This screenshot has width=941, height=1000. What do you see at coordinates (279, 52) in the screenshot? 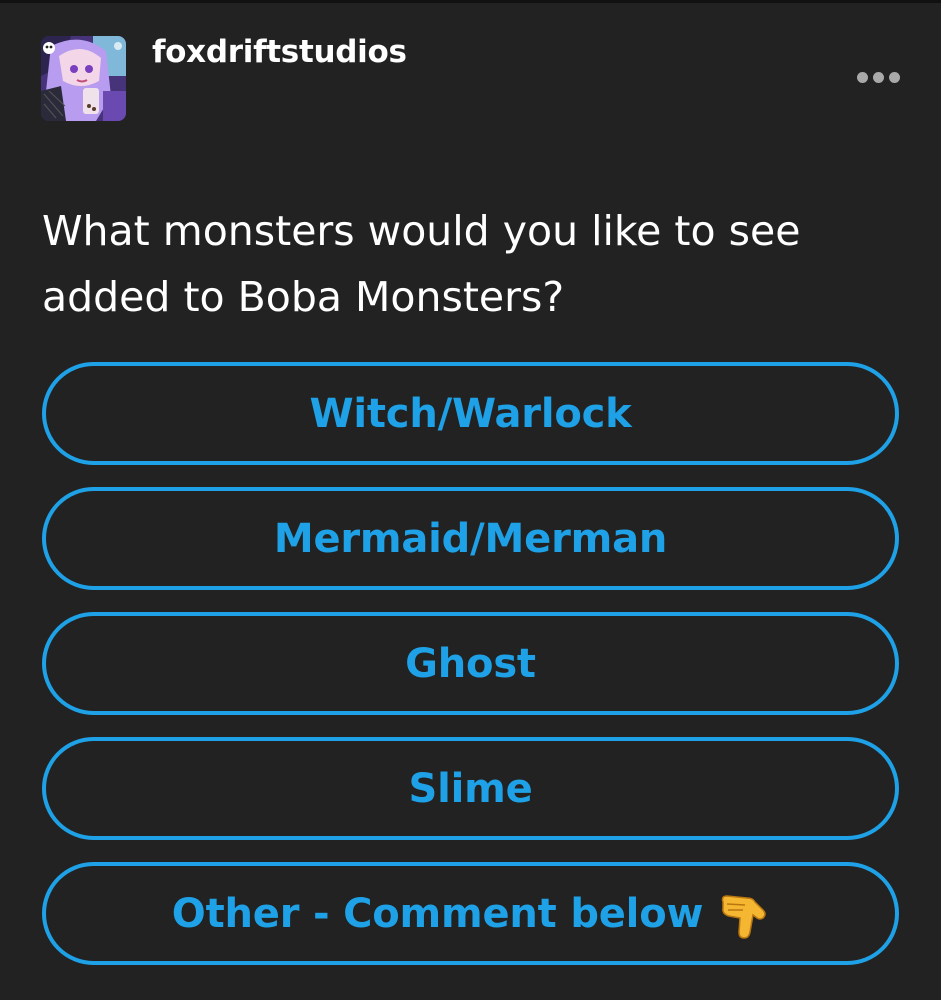
I see `post-username: foxdriftstudios` at bounding box center [279, 52].